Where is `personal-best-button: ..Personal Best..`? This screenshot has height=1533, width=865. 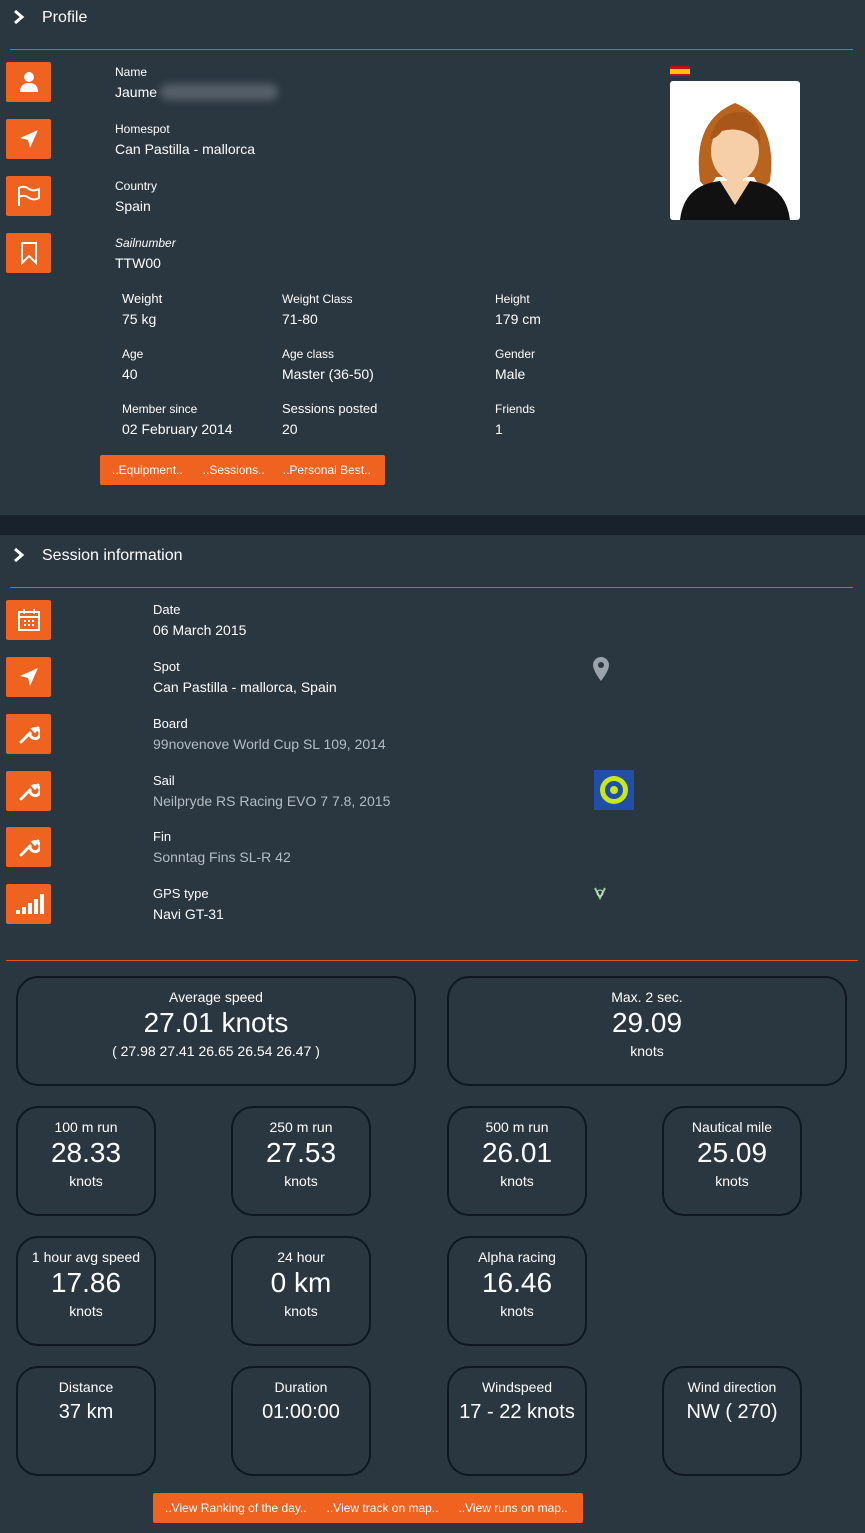
personal-best-button: ..Personal Best.. is located at coordinates (327, 470).